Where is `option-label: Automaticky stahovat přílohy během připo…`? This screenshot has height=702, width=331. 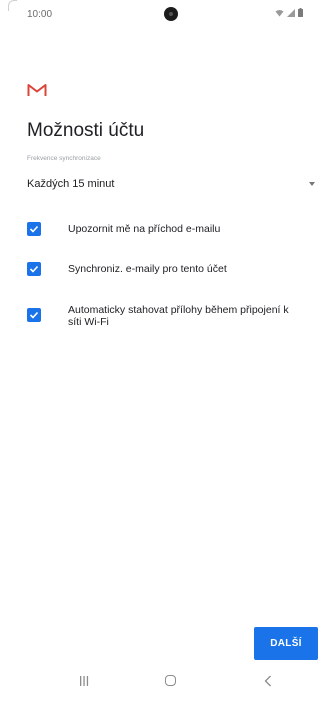 option-label: Automaticky stahovat přílohy během připo… is located at coordinates (178, 316).